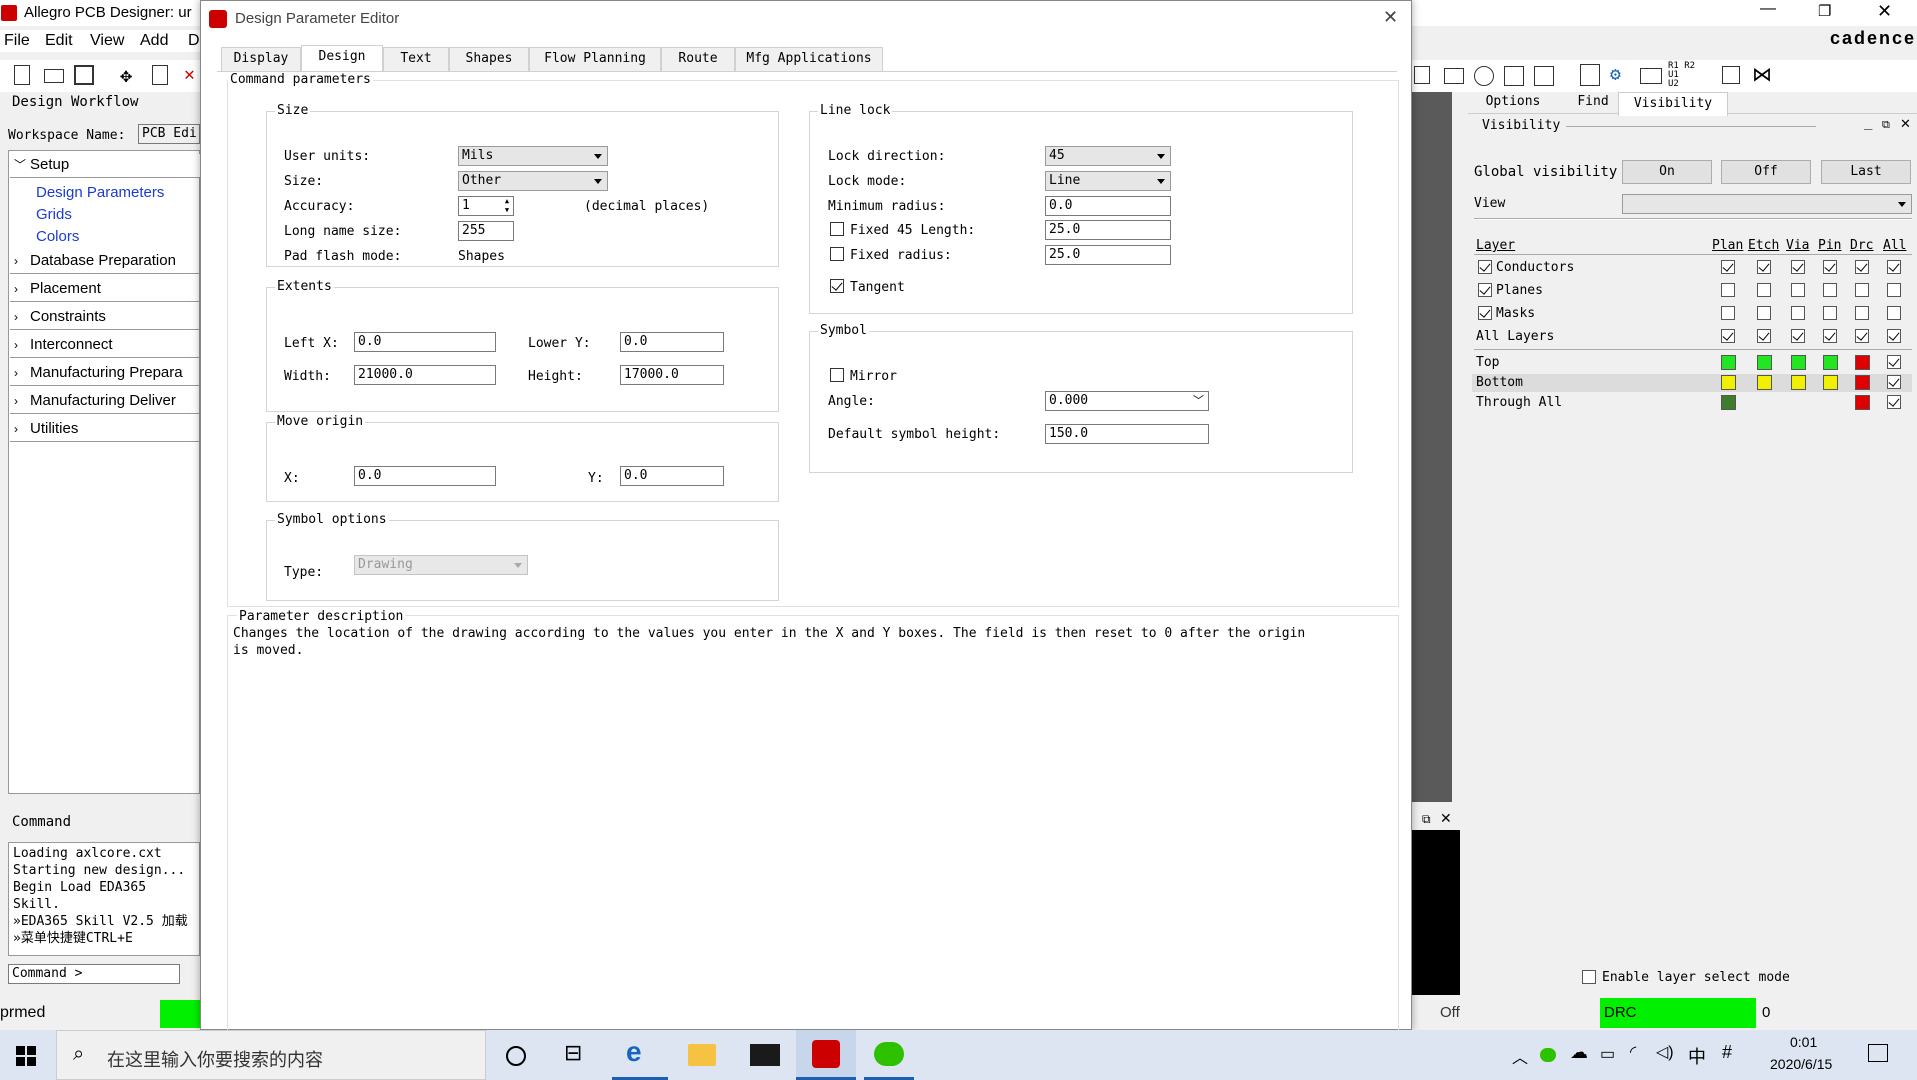 This screenshot has height=1080, width=1917. What do you see at coordinates (105, 402) in the screenshot?
I see `tree-manufacturing-deliver: › Manufacturing Deliver` at bounding box center [105, 402].